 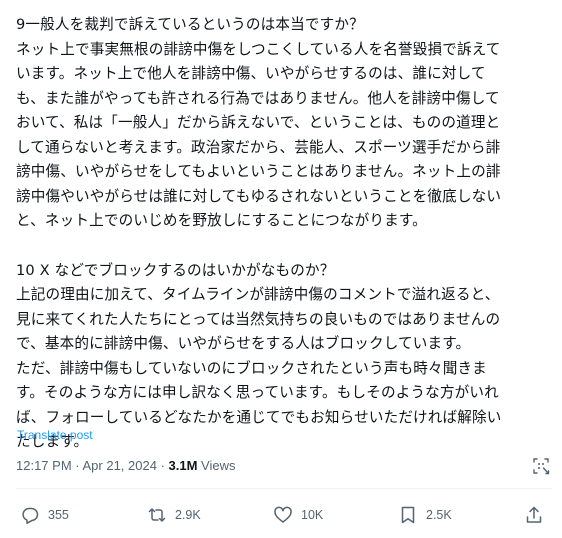 I want to click on reply-icon, so click(x=30, y=515).